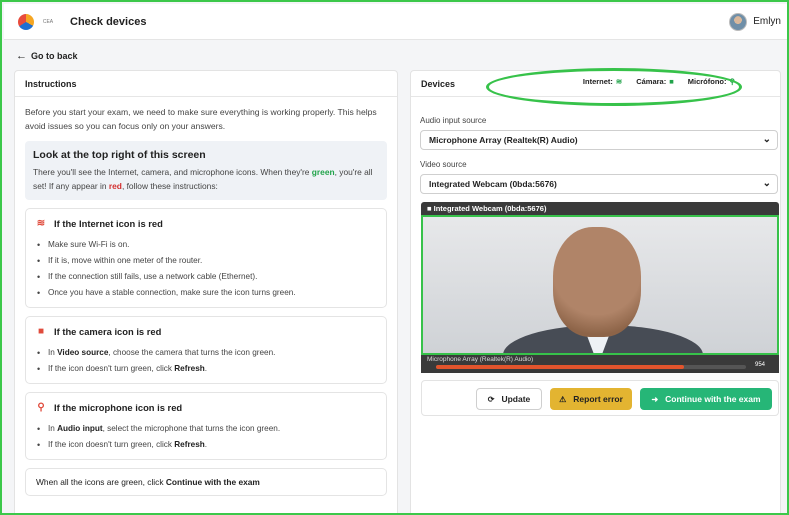 The width and height of the screenshot is (789, 515). I want to click on continue-label: Continue with the exam, so click(713, 399).